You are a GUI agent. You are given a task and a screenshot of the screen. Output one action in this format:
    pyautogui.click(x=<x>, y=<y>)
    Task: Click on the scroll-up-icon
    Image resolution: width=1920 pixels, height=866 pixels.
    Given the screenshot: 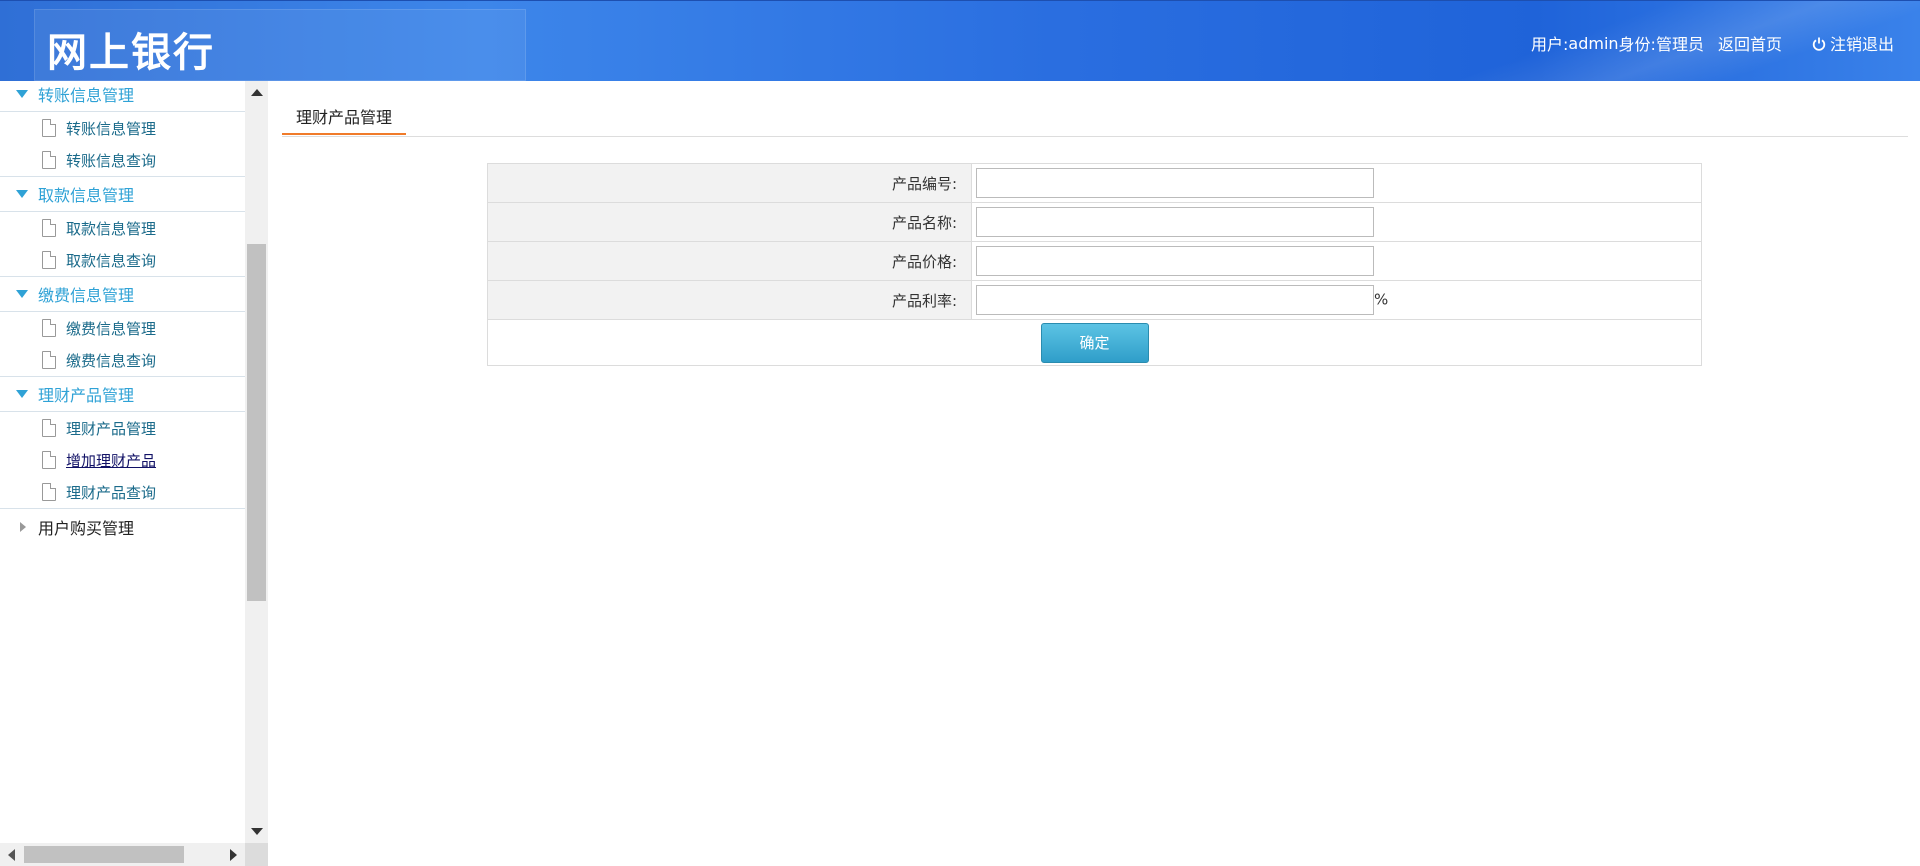 What is the action you would take?
    pyautogui.click(x=257, y=92)
    